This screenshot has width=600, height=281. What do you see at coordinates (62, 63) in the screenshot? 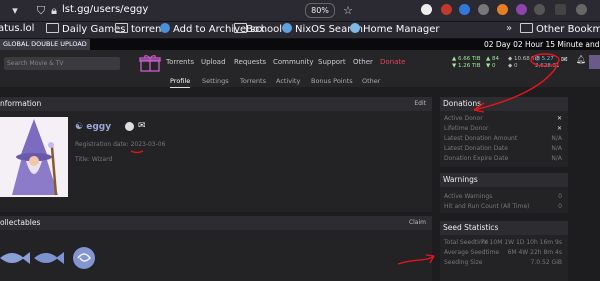
I see `search-input: Search Movie & TV` at bounding box center [62, 63].